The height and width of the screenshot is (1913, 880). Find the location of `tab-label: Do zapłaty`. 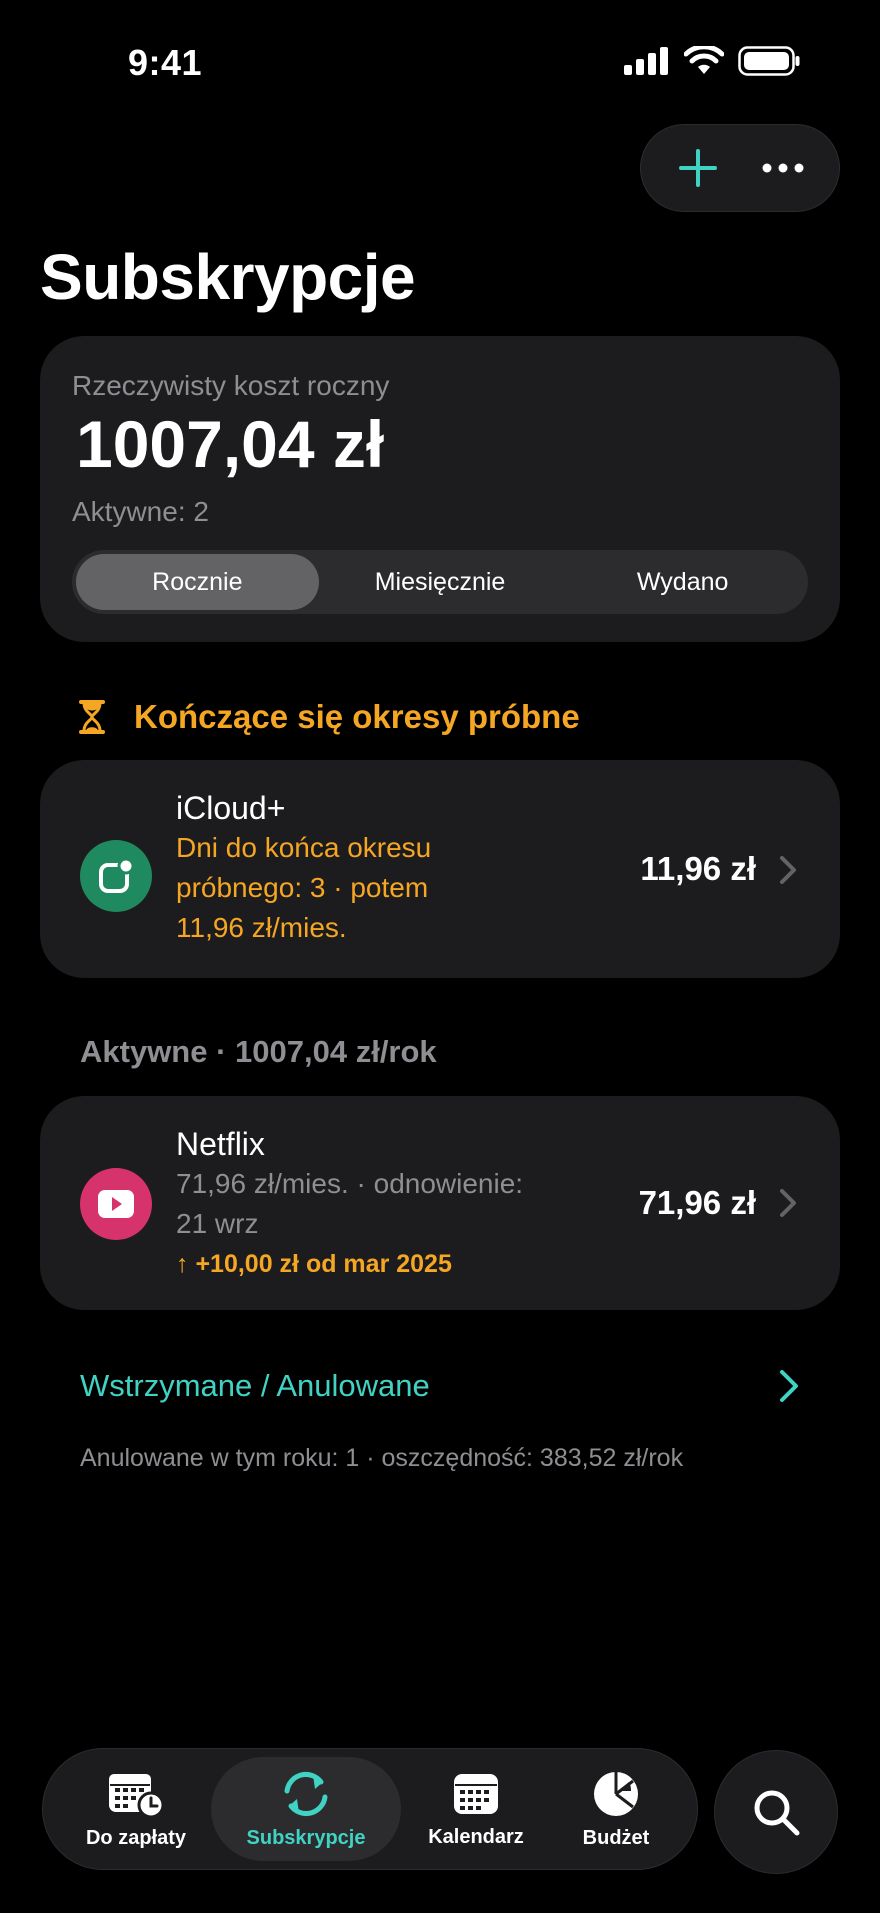

tab-label: Do zapłaty is located at coordinates (136, 1837).